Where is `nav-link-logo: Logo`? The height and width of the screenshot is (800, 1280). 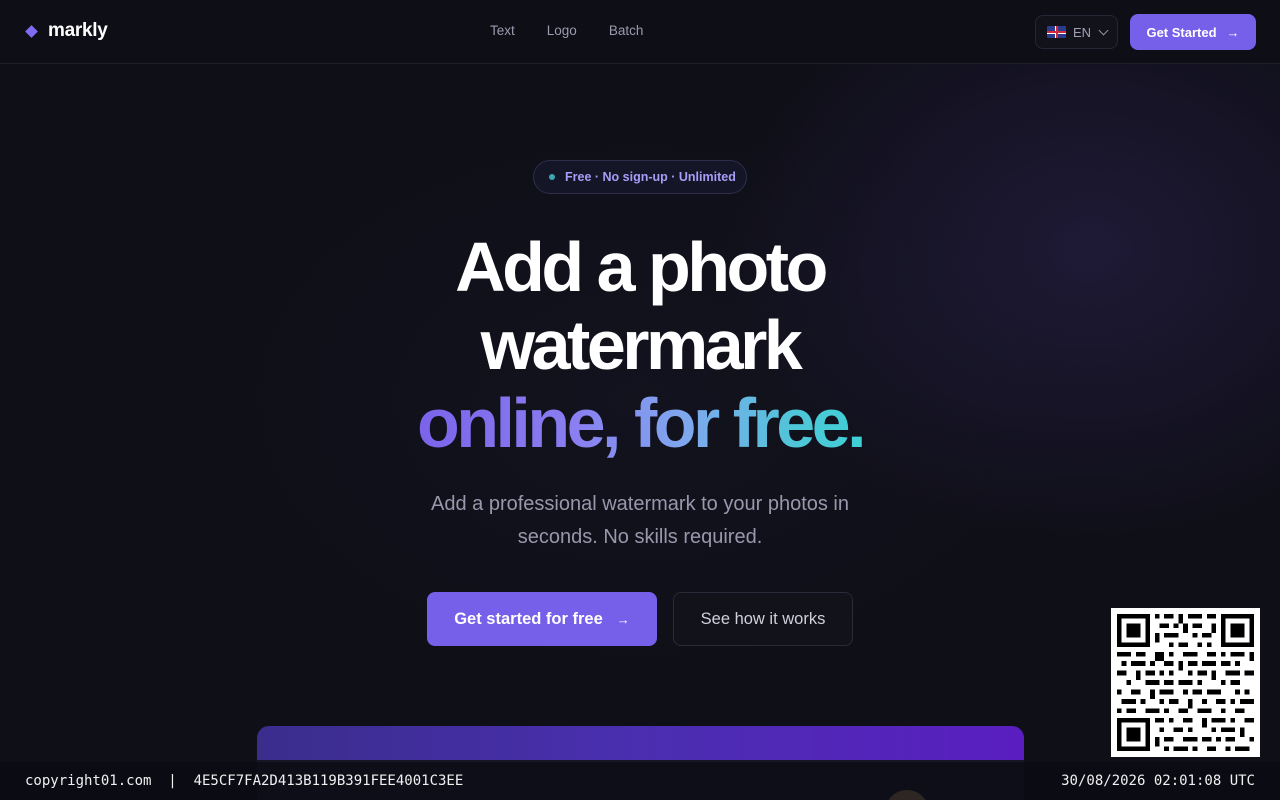
nav-link-logo: Logo is located at coordinates (562, 30).